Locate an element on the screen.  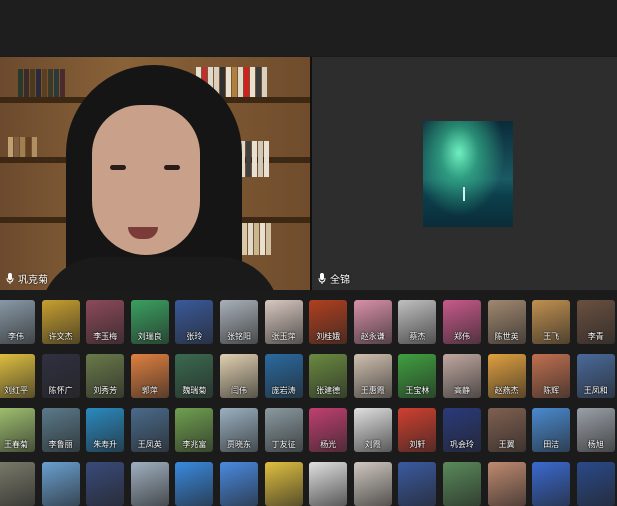
participant-name: 杨旭 is located at coordinates (595, 444).